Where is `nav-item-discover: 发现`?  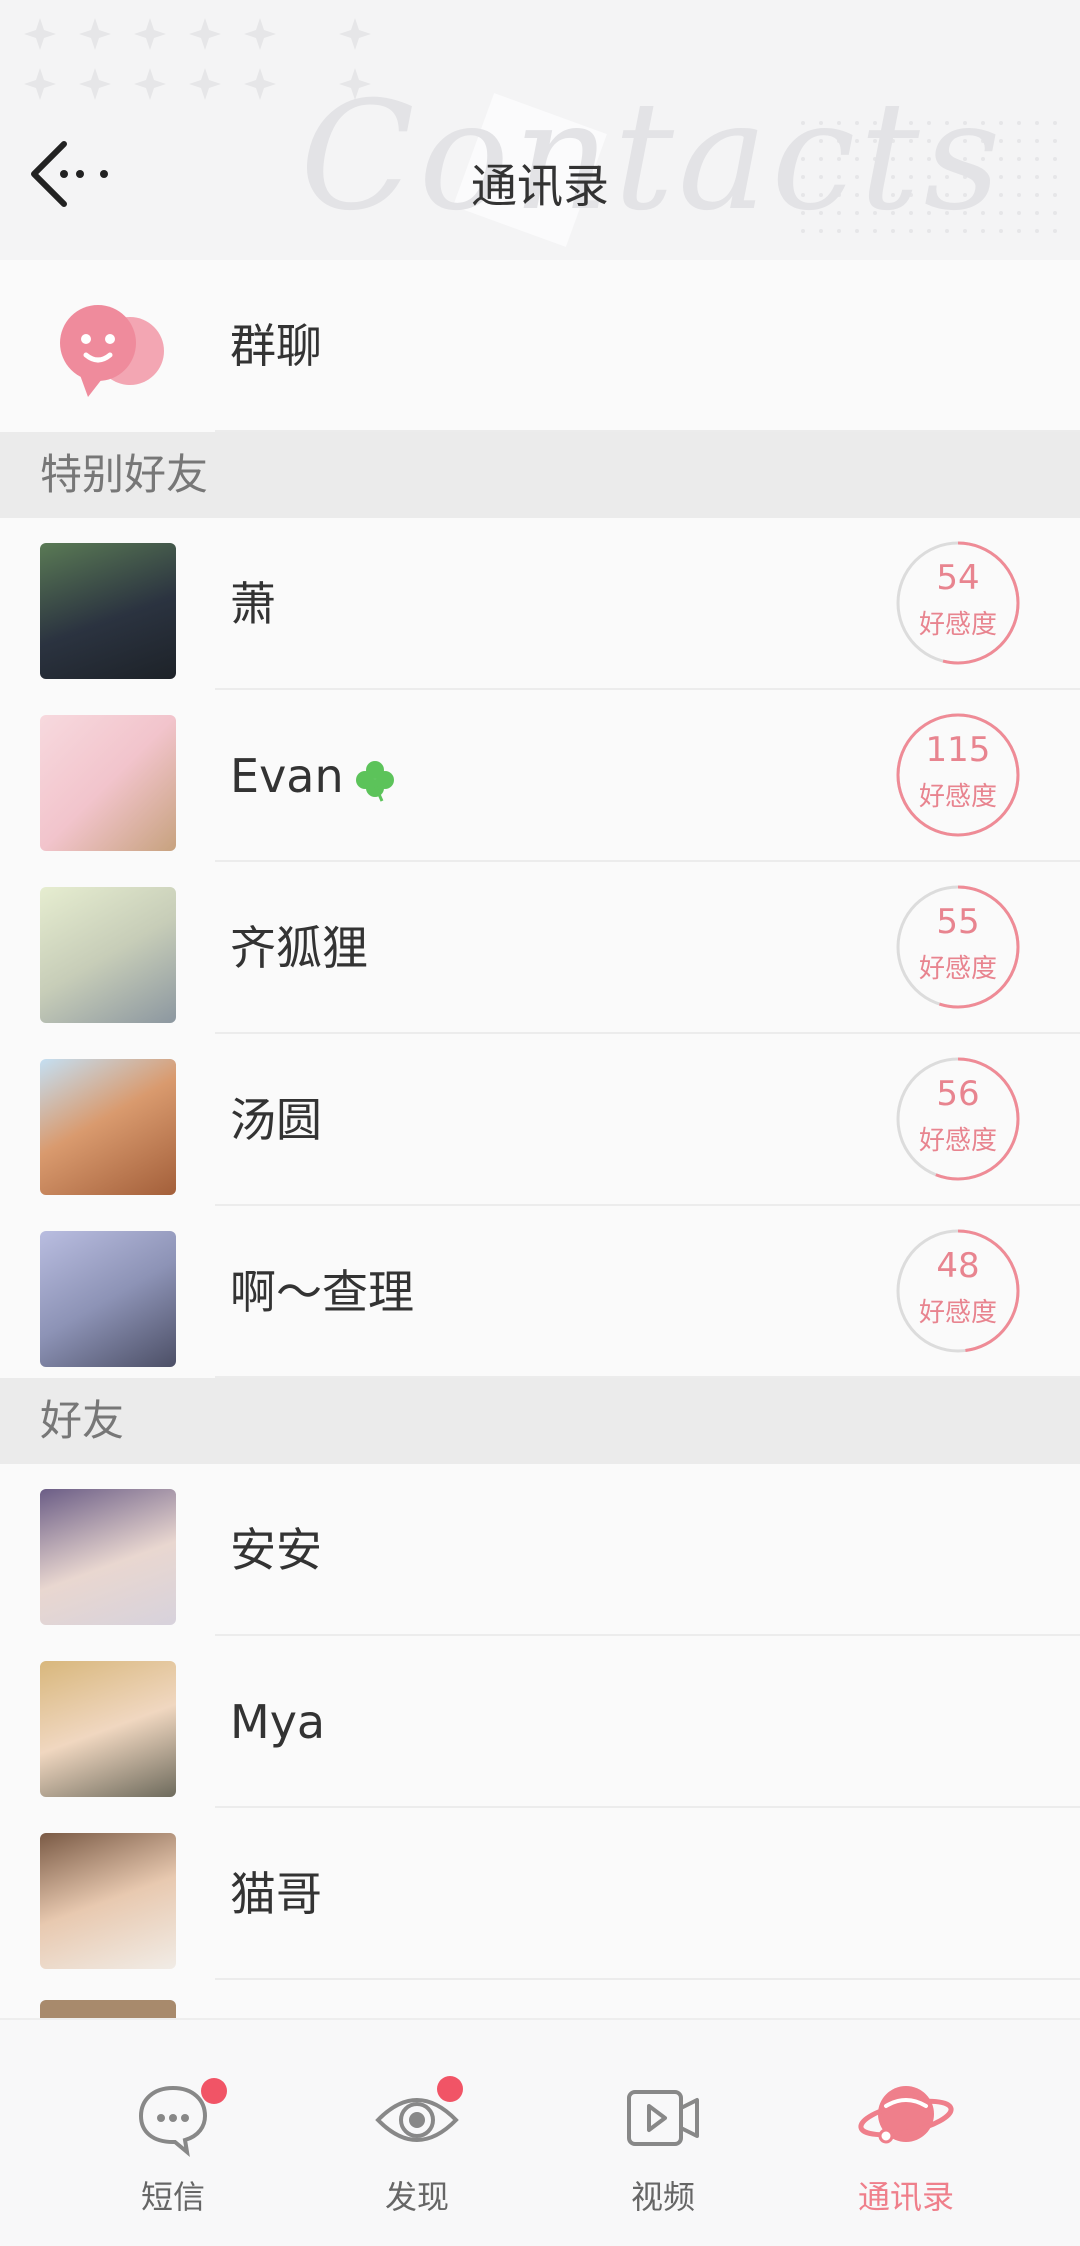 nav-item-discover: 发现 is located at coordinates (417, 2138).